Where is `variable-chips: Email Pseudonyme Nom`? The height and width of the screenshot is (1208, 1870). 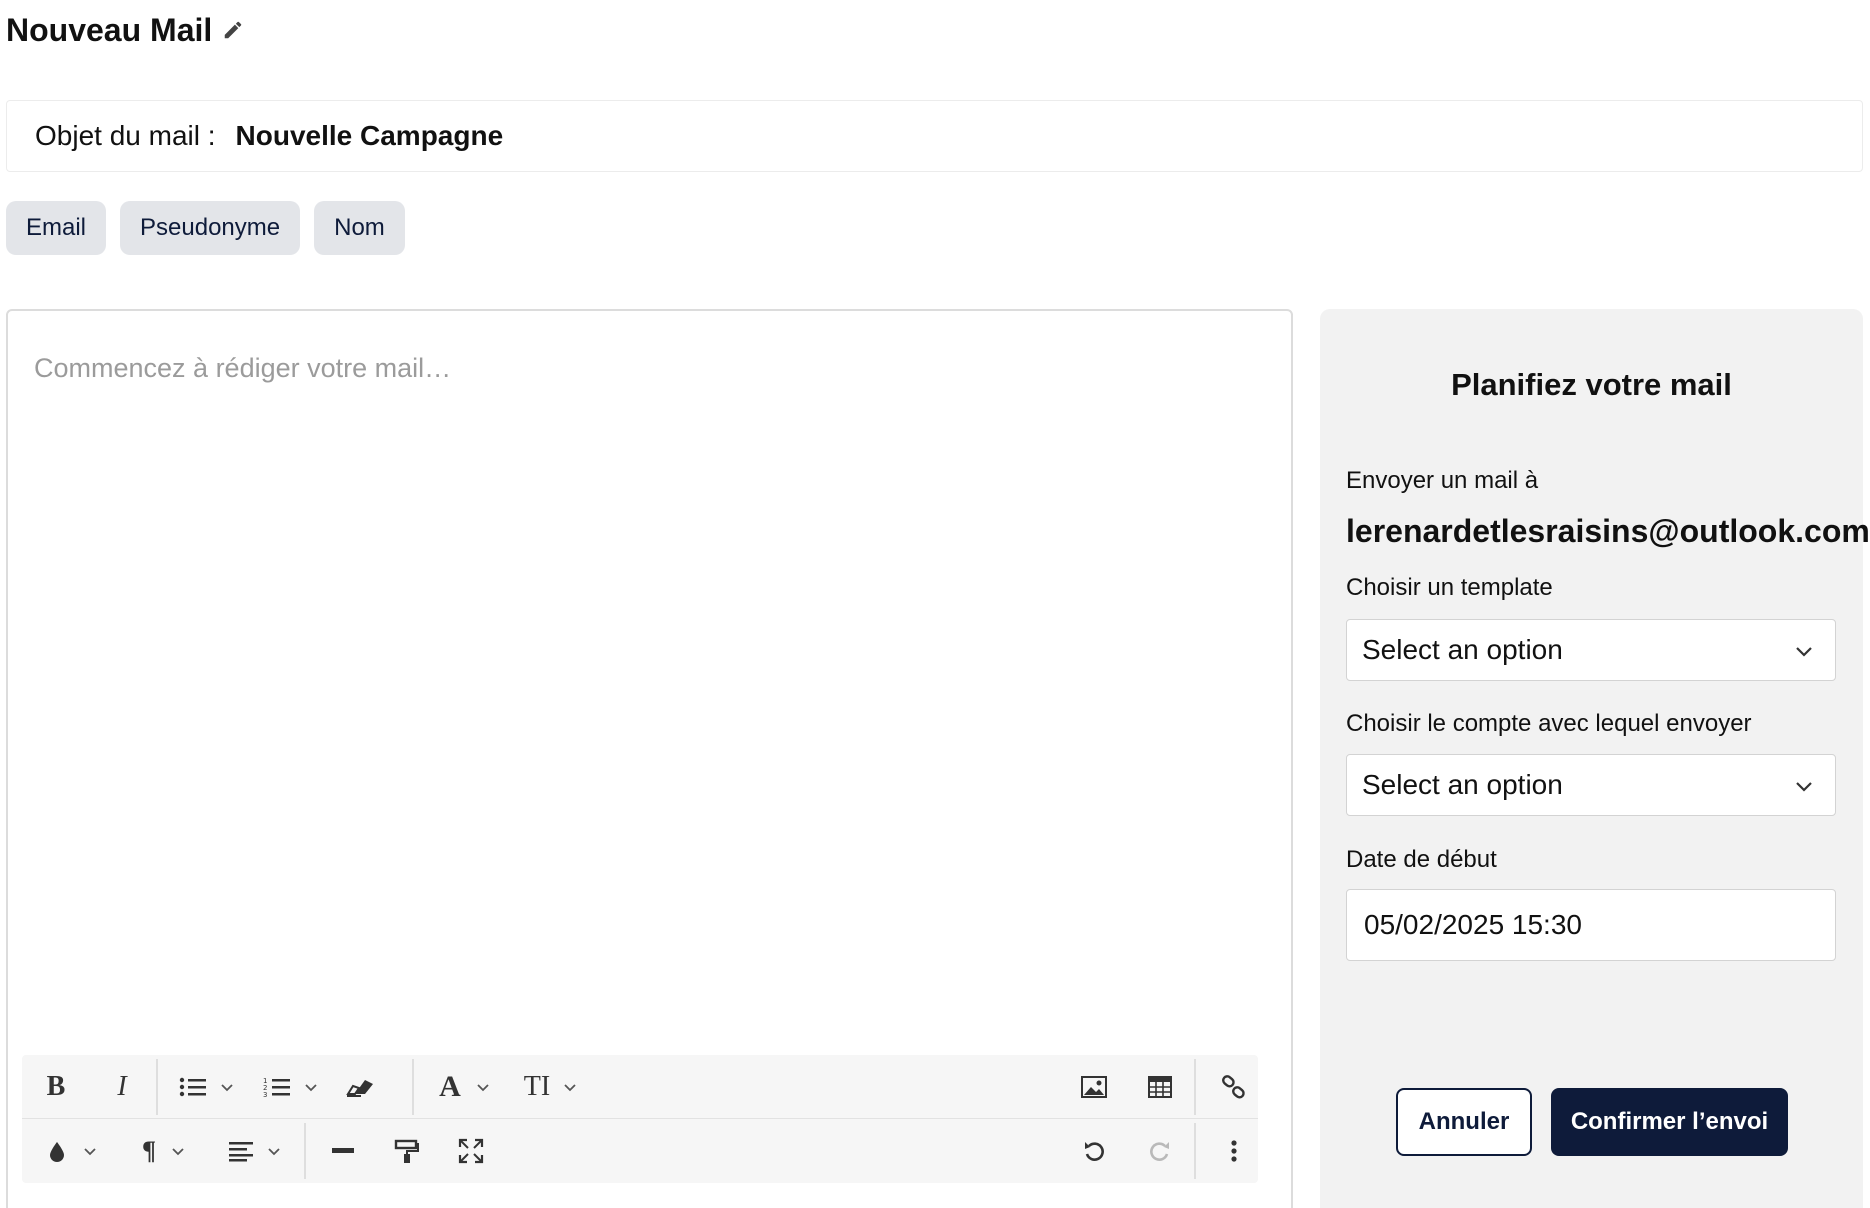 variable-chips: Email Pseudonyme Nom is located at coordinates (205, 228).